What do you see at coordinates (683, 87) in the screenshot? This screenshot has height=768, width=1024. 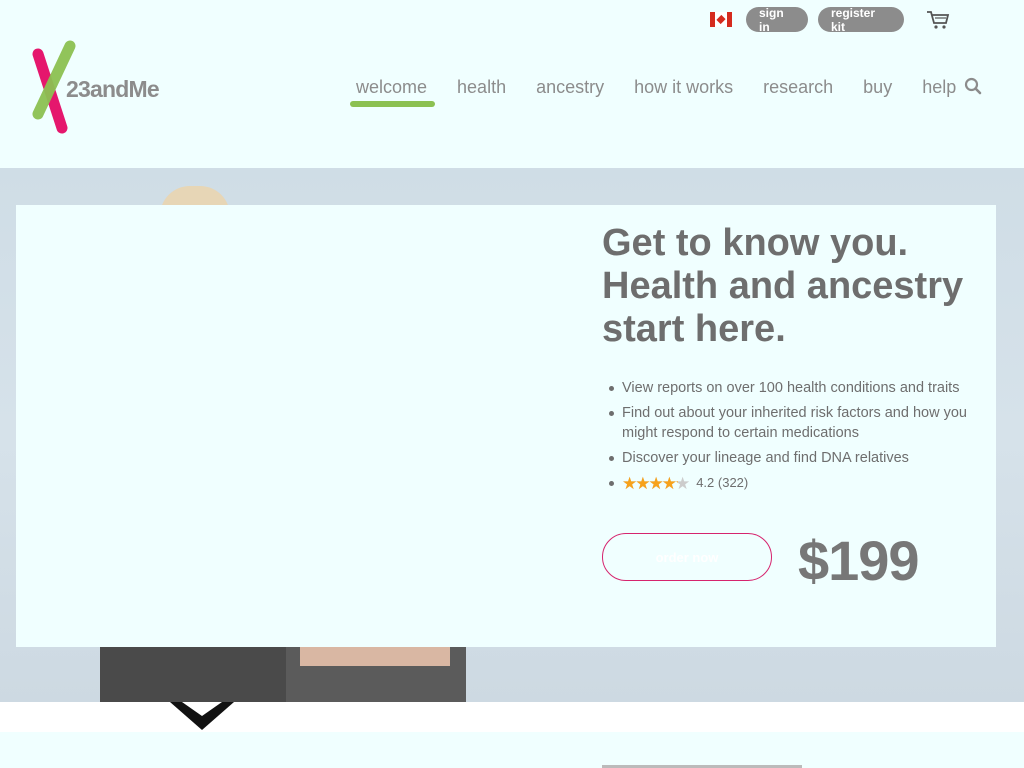 I see `nav-item-how-it-works: how it works` at bounding box center [683, 87].